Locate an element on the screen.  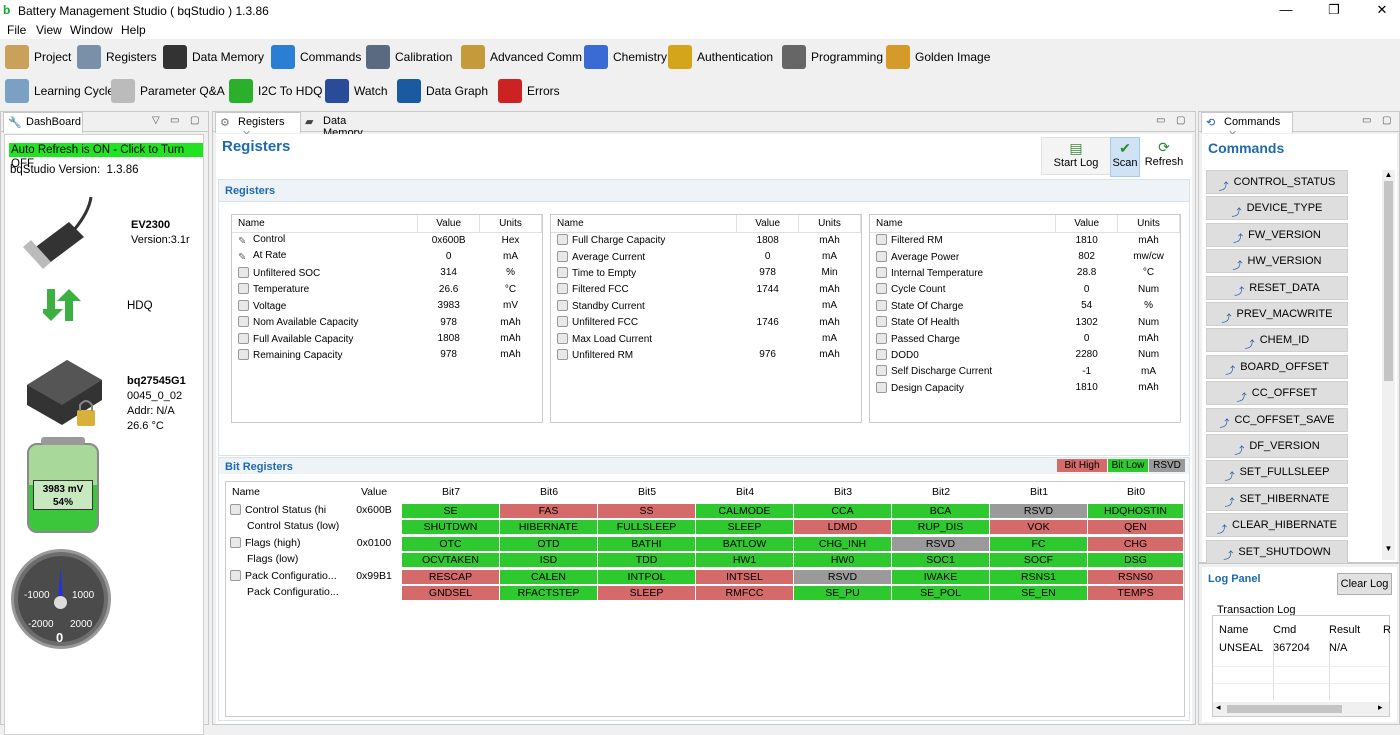
register-row: State Of Health 1302 Num is located at coordinates (1025, 322).